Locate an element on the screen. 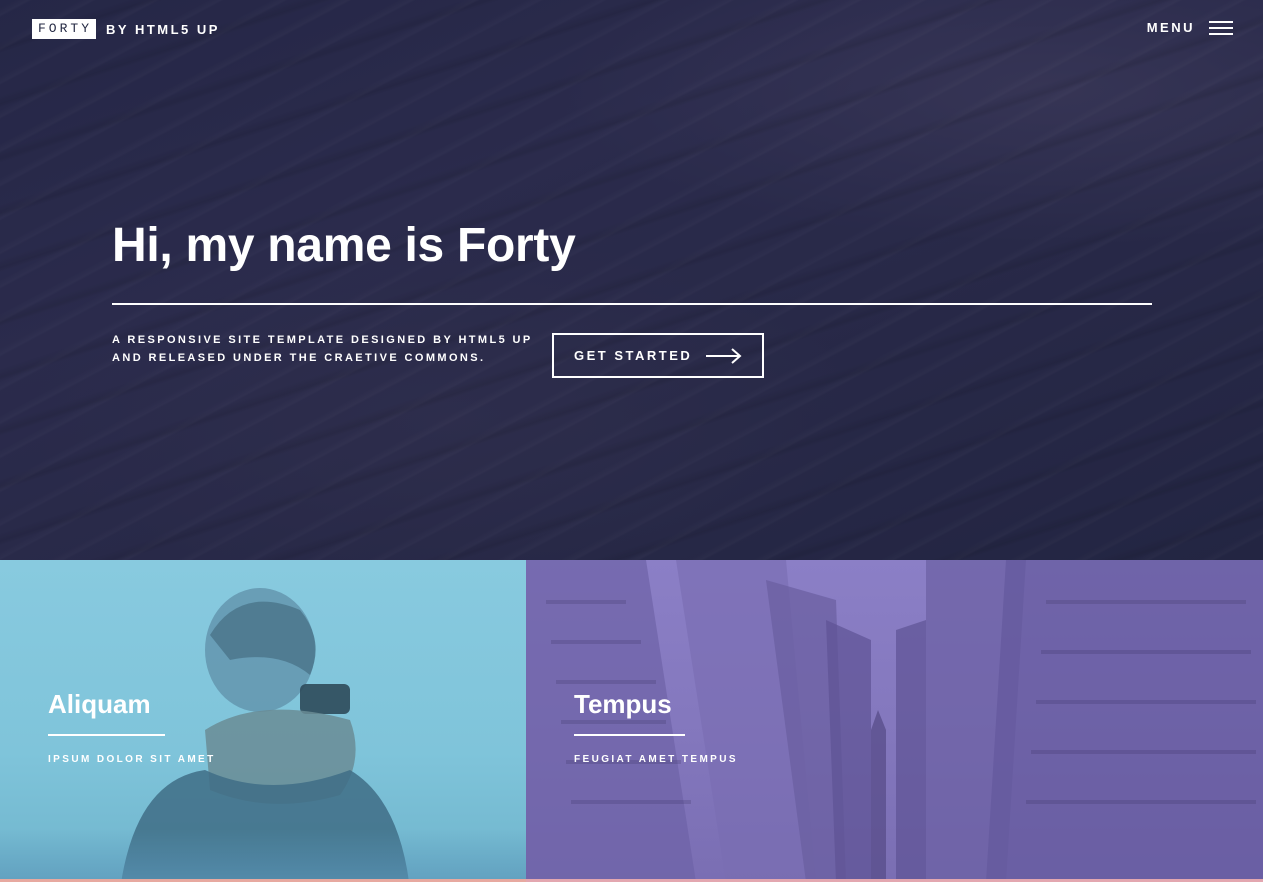 The image size is (1263, 882). hamburger-icon is located at coordinates (1221, 27).